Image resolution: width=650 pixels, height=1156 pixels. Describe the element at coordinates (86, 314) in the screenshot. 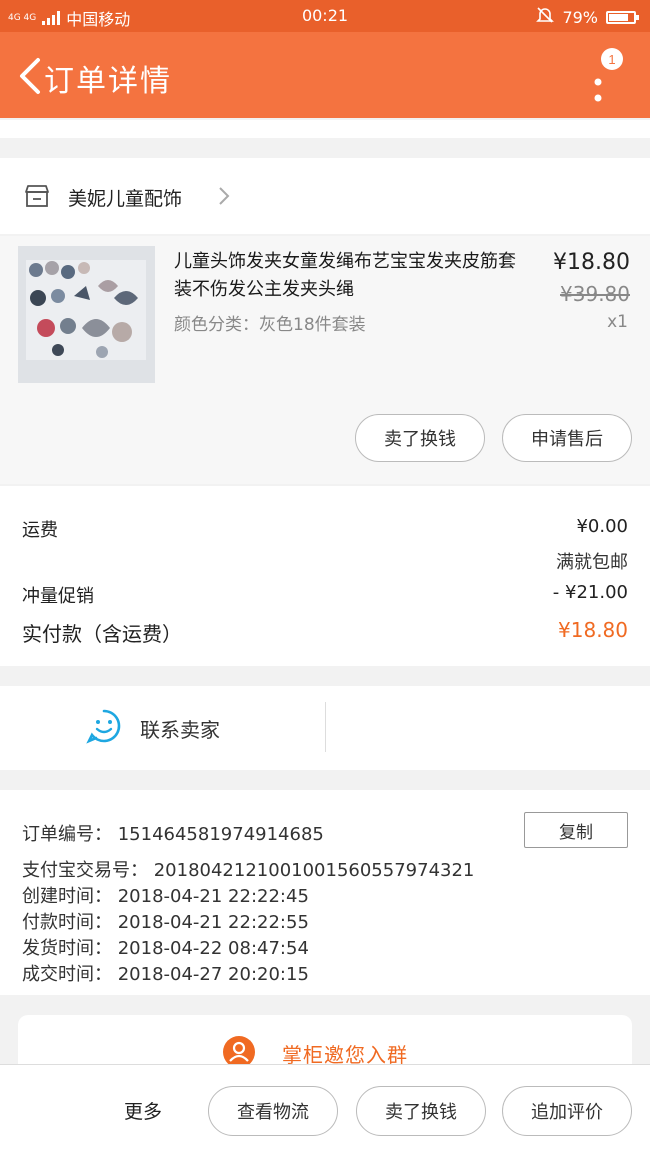

I see `product-thumbnail` at that location.